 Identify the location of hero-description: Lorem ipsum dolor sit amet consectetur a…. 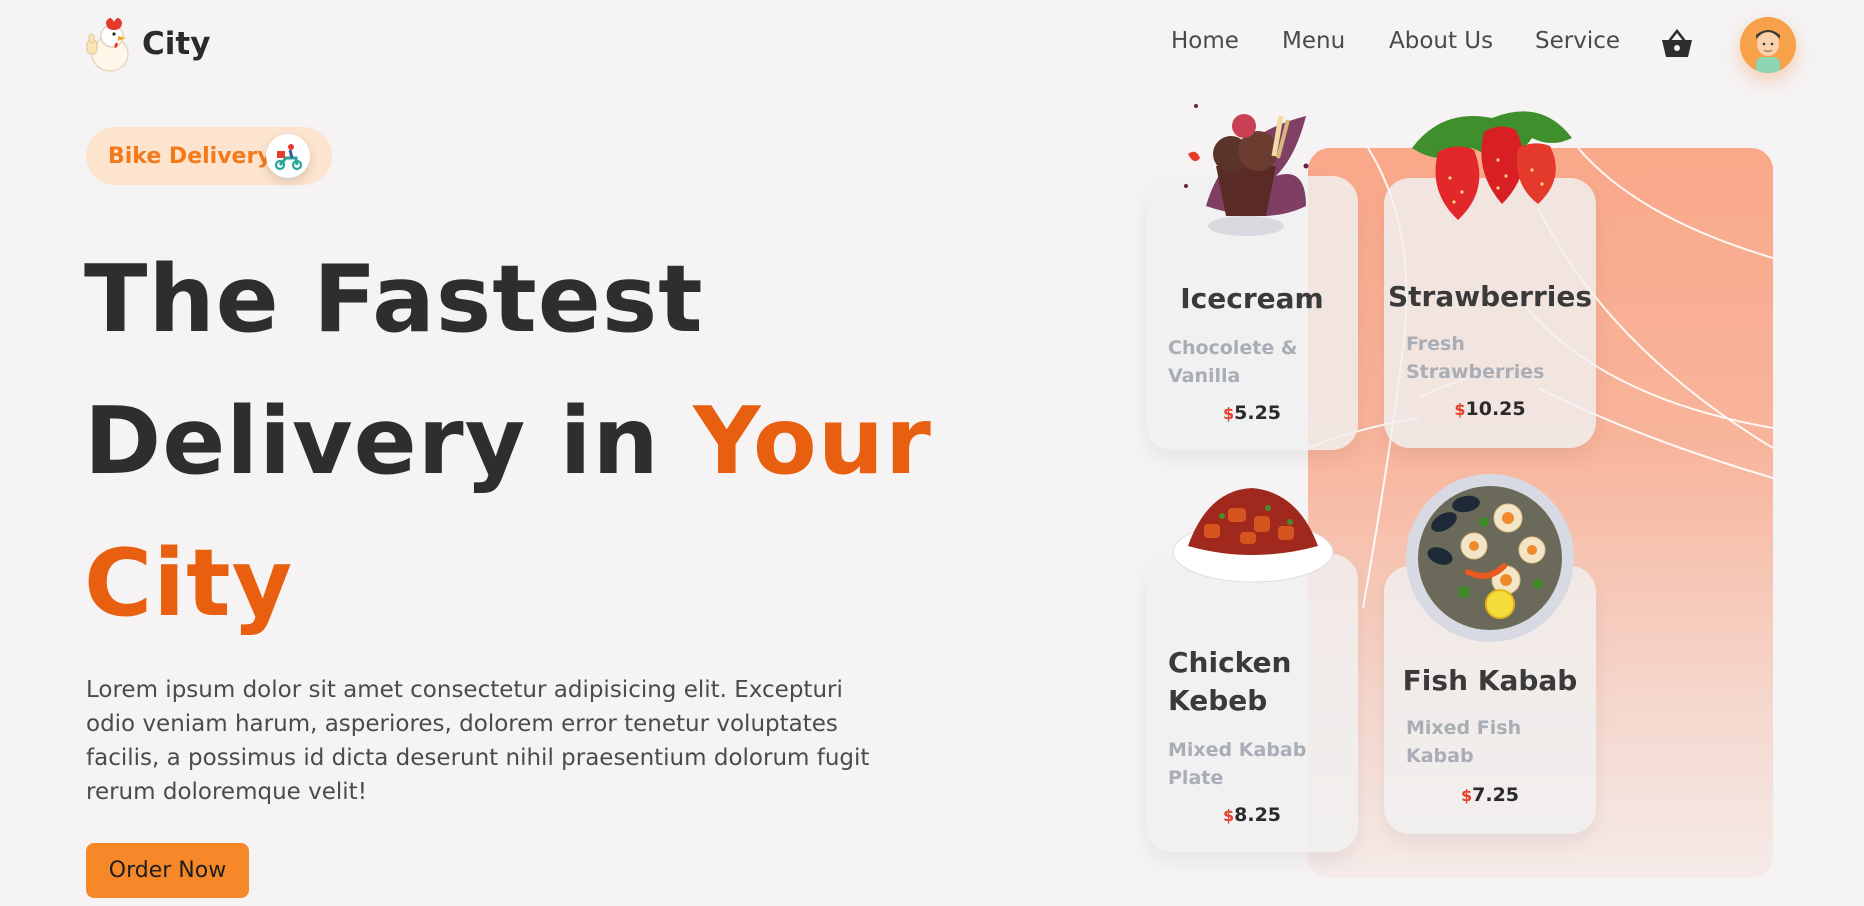
(478, 741).